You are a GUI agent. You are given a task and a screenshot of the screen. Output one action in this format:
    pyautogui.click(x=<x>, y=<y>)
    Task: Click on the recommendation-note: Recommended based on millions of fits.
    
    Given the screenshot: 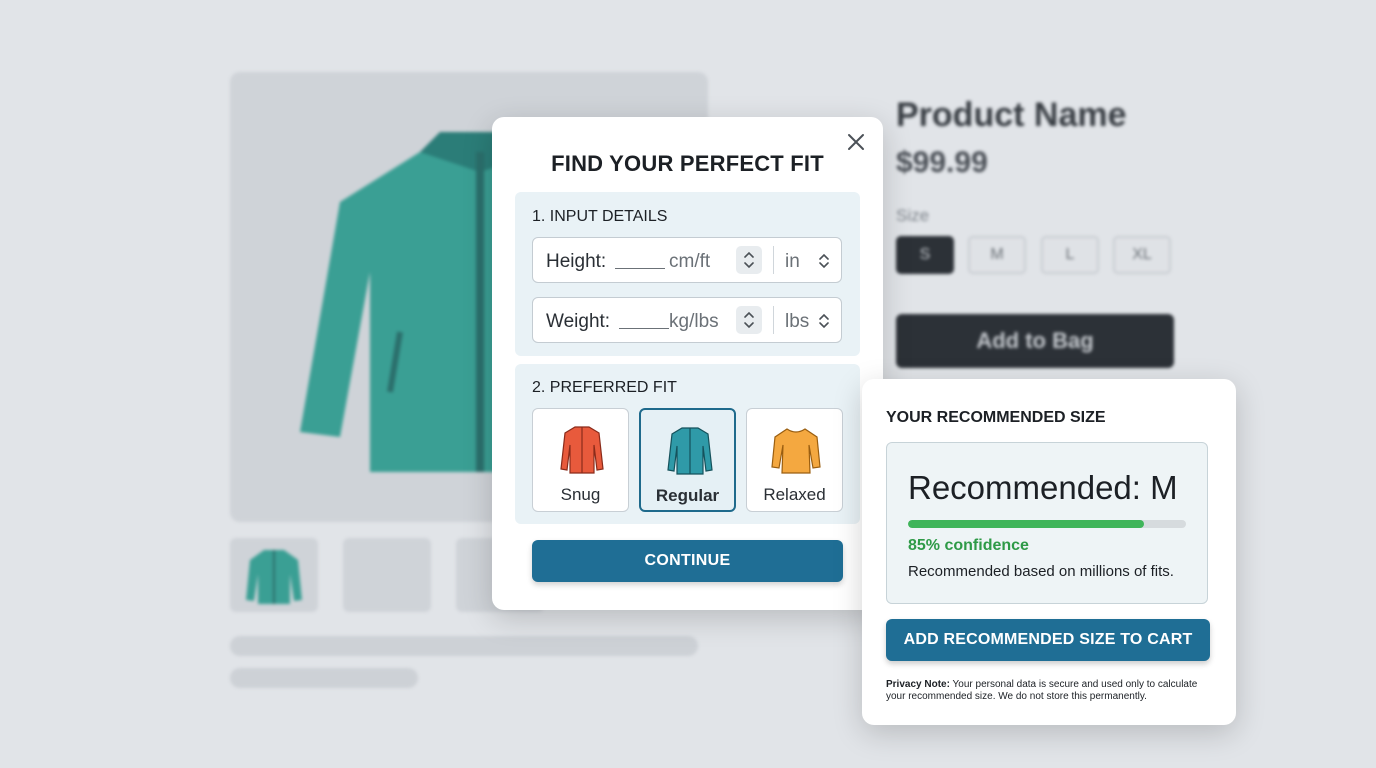 What is the action you would take?
    pyautogui.click(x=1041, y=571)
    